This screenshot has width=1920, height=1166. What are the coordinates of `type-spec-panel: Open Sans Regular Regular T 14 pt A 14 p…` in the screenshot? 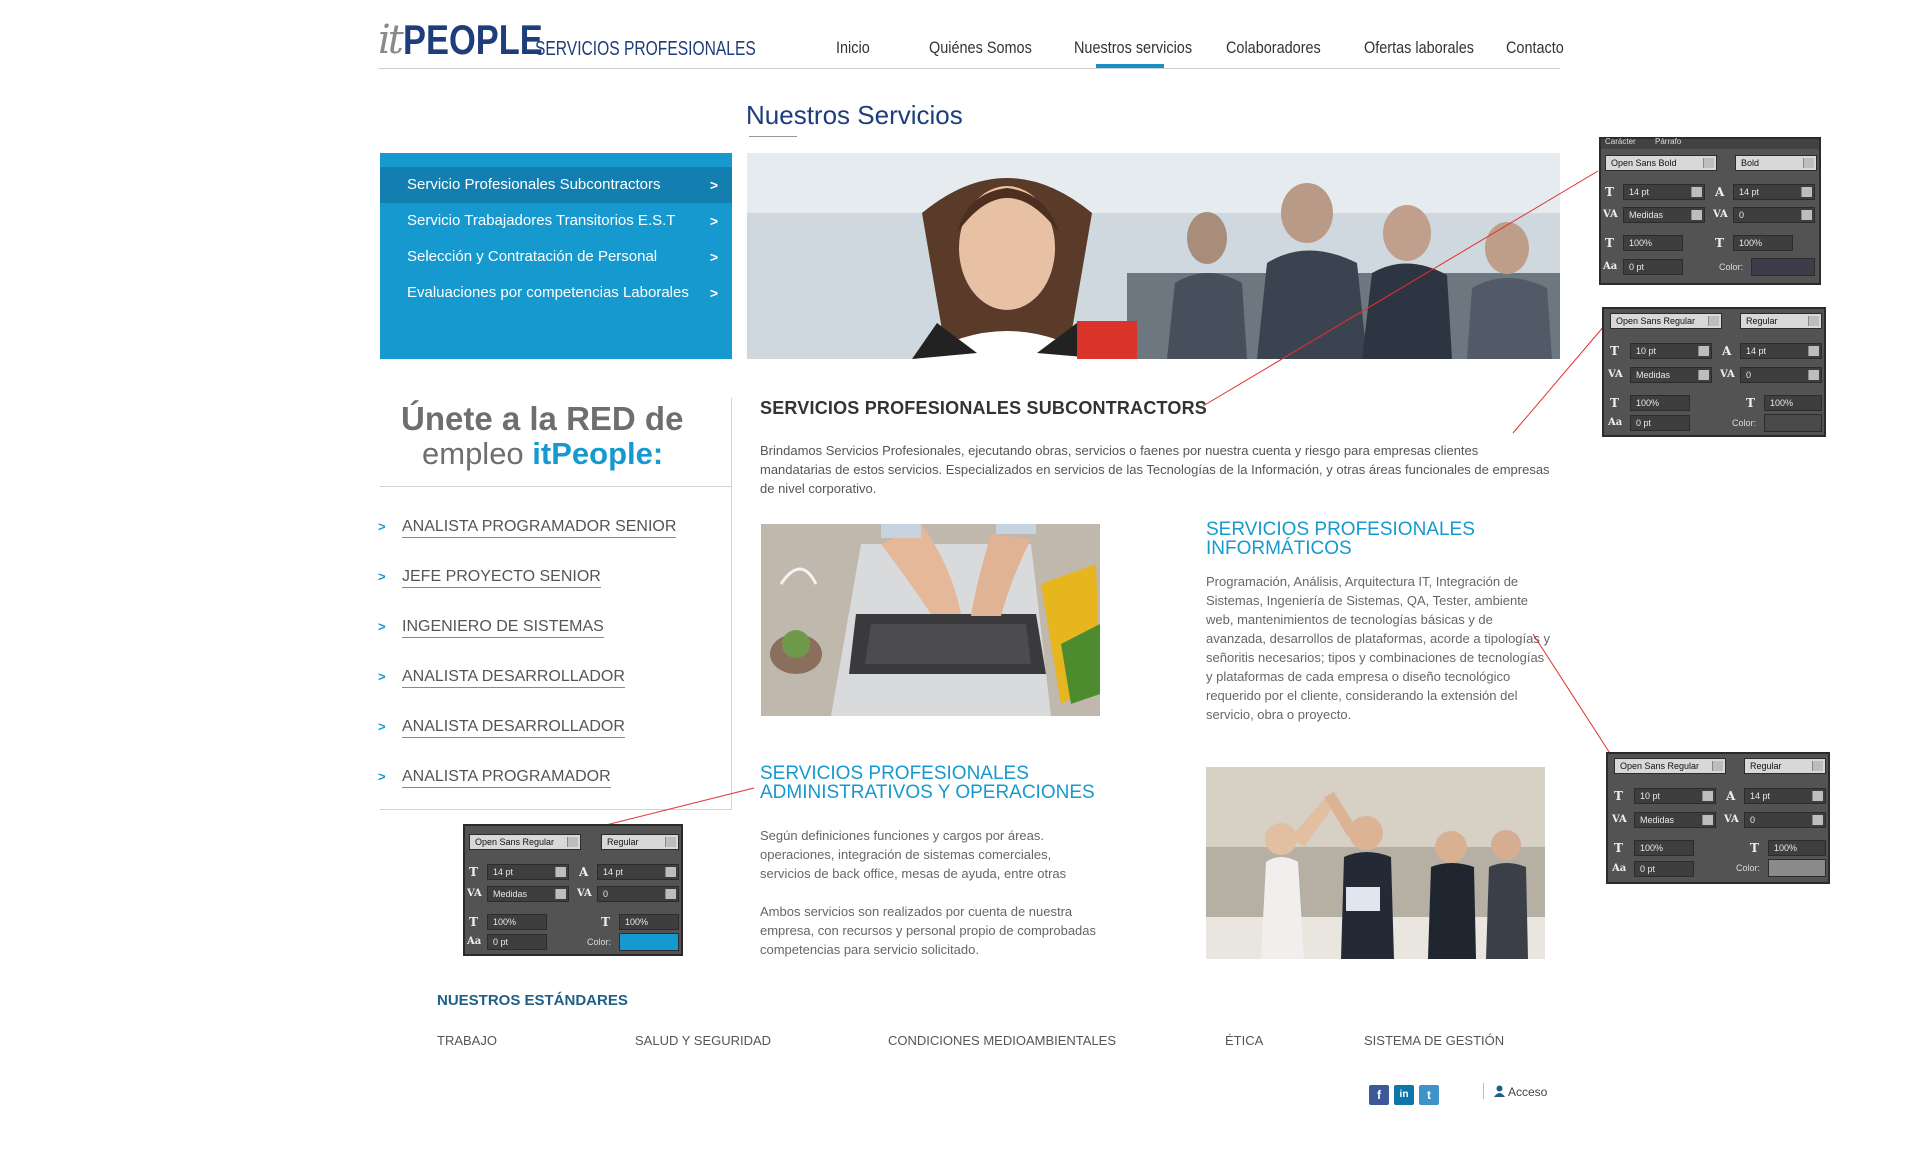 It's located at (573, 890).